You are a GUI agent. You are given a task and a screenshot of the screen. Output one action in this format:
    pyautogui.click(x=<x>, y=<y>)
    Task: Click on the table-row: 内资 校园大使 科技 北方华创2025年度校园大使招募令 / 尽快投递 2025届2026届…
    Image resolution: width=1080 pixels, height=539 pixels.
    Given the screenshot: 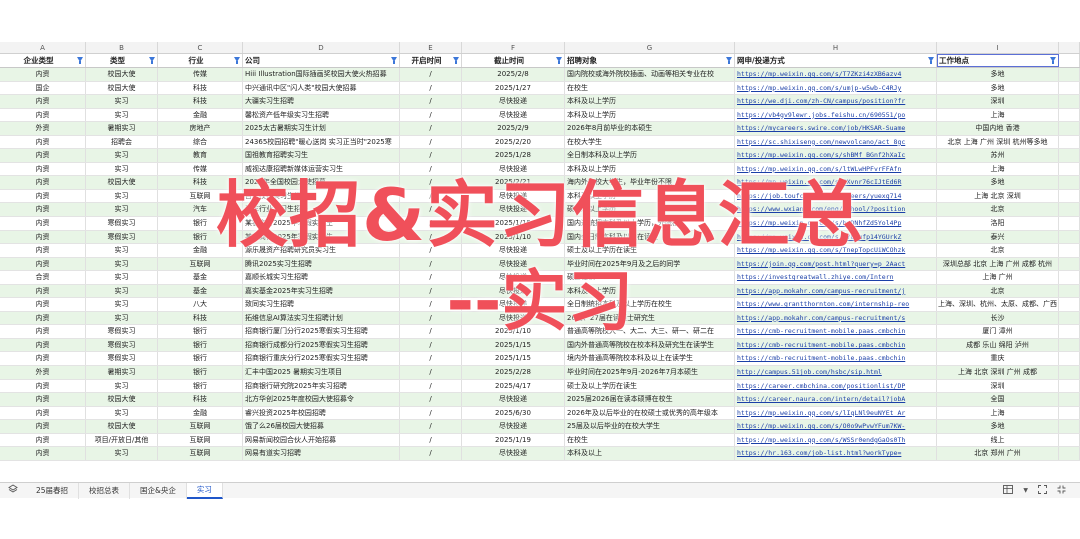 What is the action you would take?
    pyautogui.click(x=540, y=400)
    